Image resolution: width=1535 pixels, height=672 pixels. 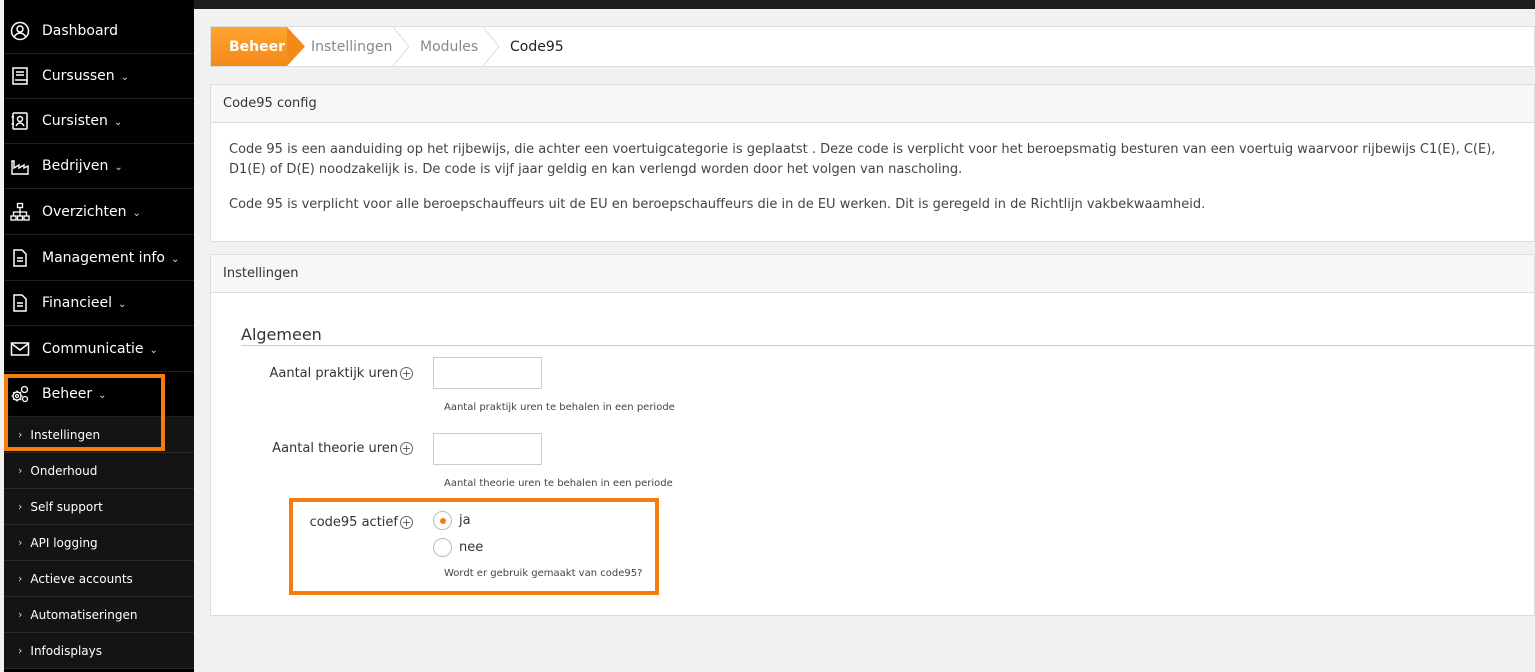 I want to click on sidebar-subitem-actieve-accounts: › Actieve accounts, so click(x=99, y=579).